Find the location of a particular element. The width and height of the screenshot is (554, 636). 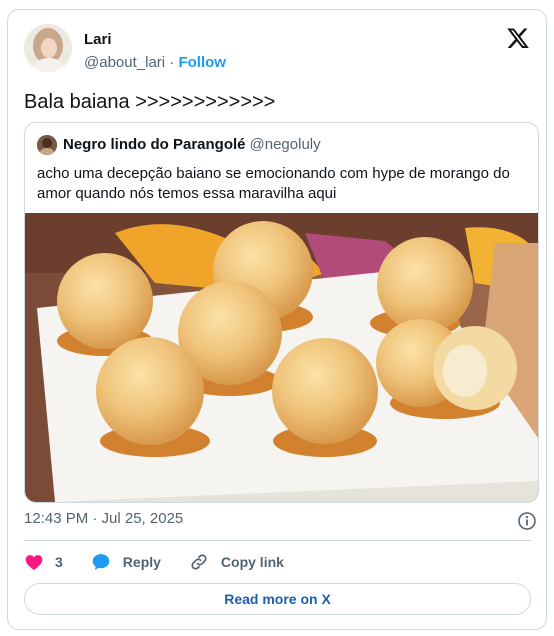

like-button: 3 is located at coordinates (43, 562).